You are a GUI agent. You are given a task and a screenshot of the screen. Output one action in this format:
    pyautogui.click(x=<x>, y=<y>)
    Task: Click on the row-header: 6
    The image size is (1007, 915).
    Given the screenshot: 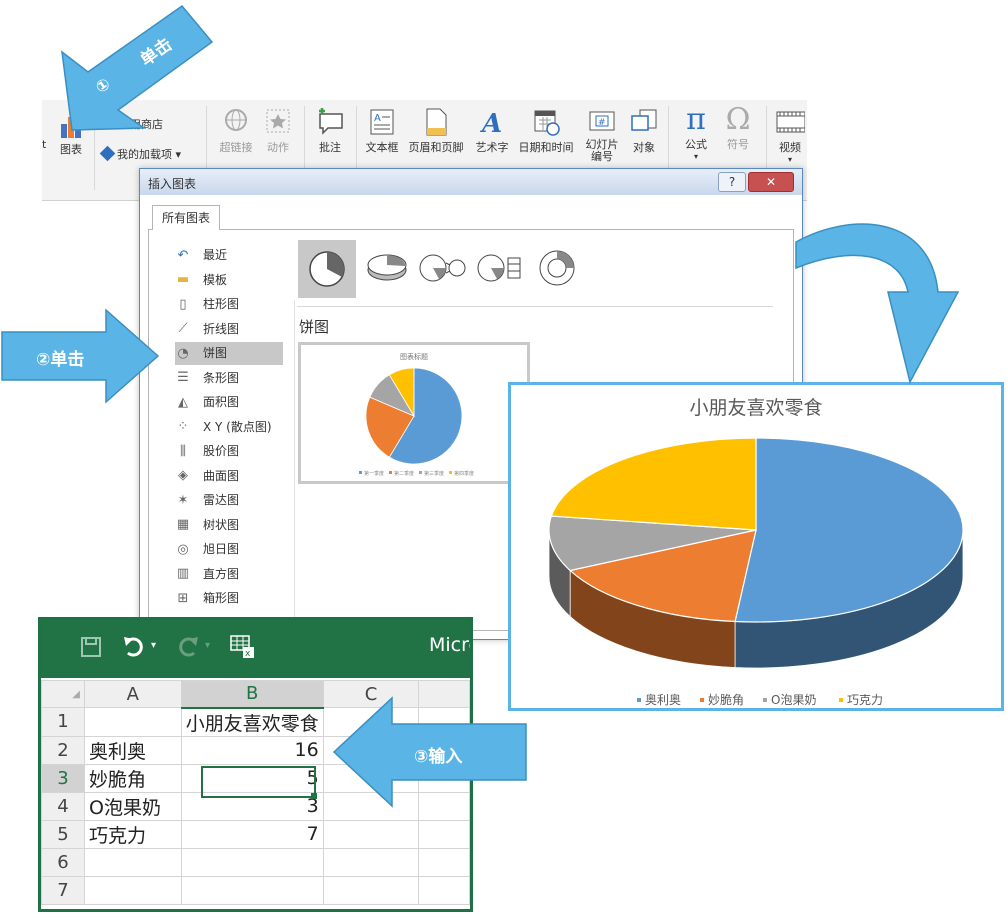 What is the action you would take?
    pyautogui.click(x=63, y=862)
    